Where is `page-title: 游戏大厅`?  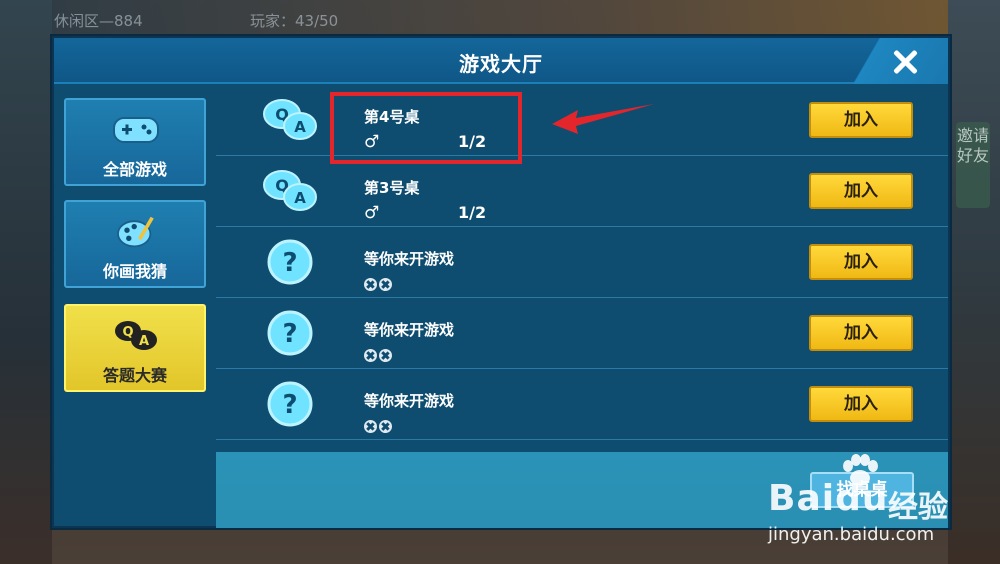 page-title: 游戏大厅 is located at coordinates (501, 64).